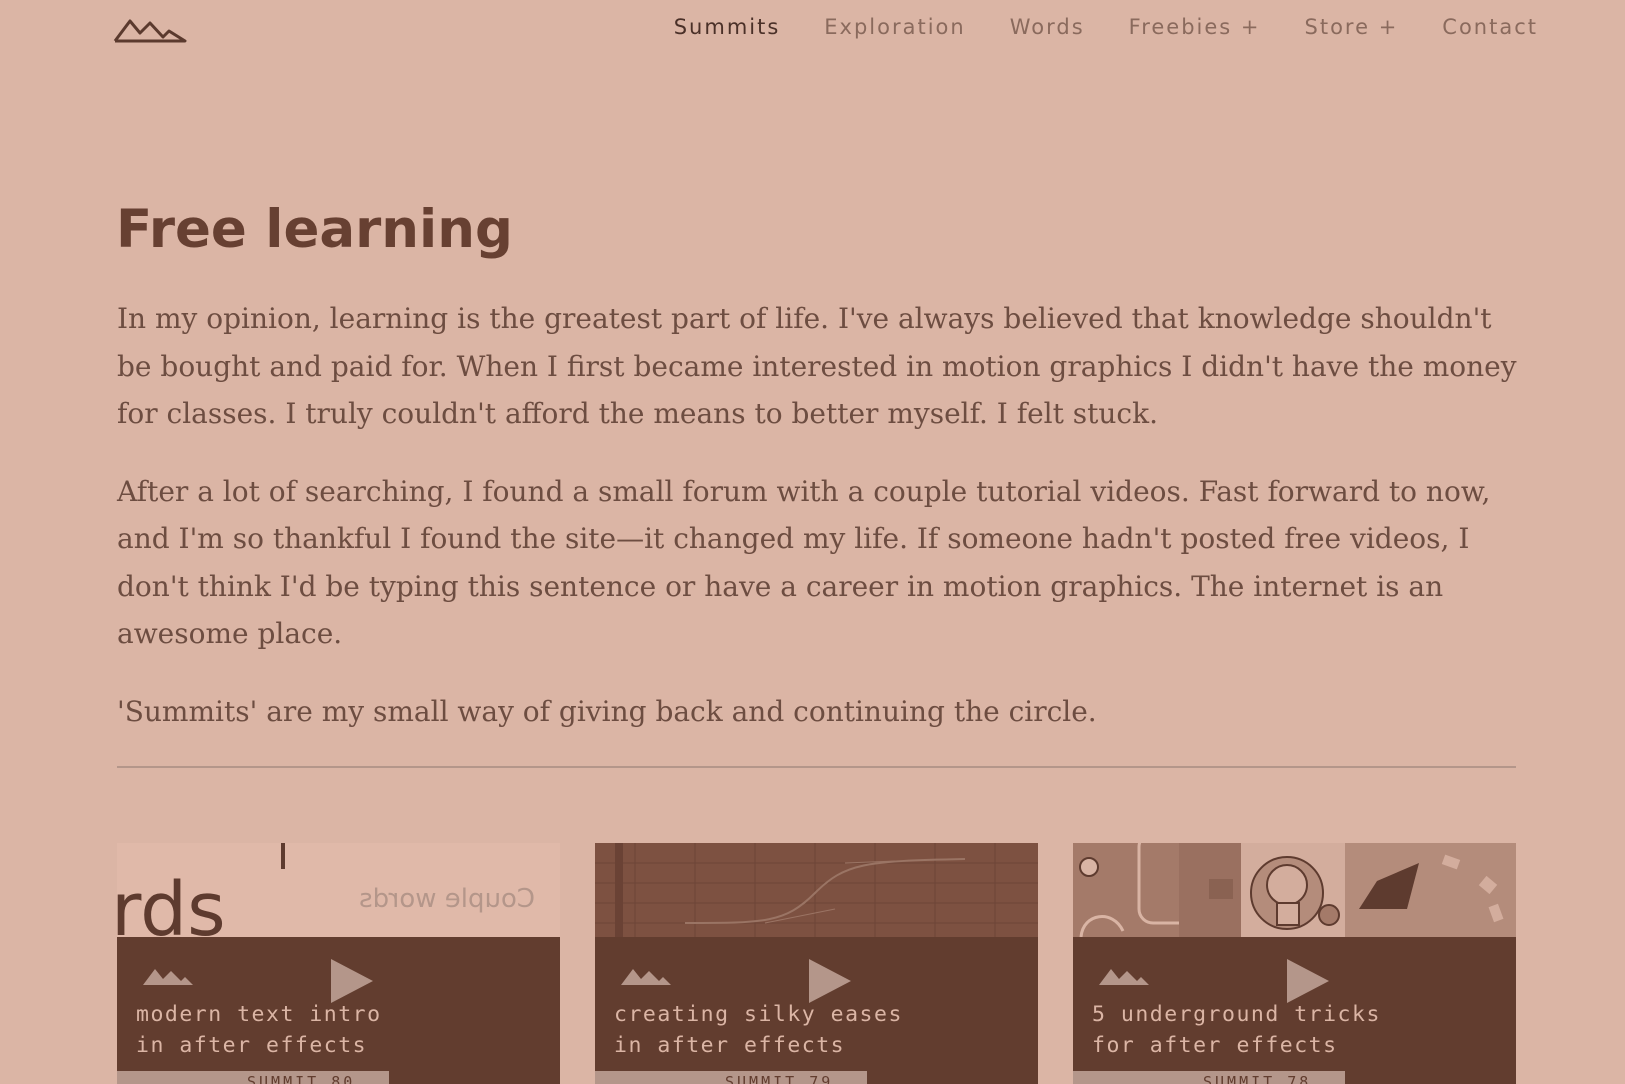 The height and width of the screenshot is (1084, 1625). I want to click on card-title: modern text intro in after effects, so click(336, 1030).